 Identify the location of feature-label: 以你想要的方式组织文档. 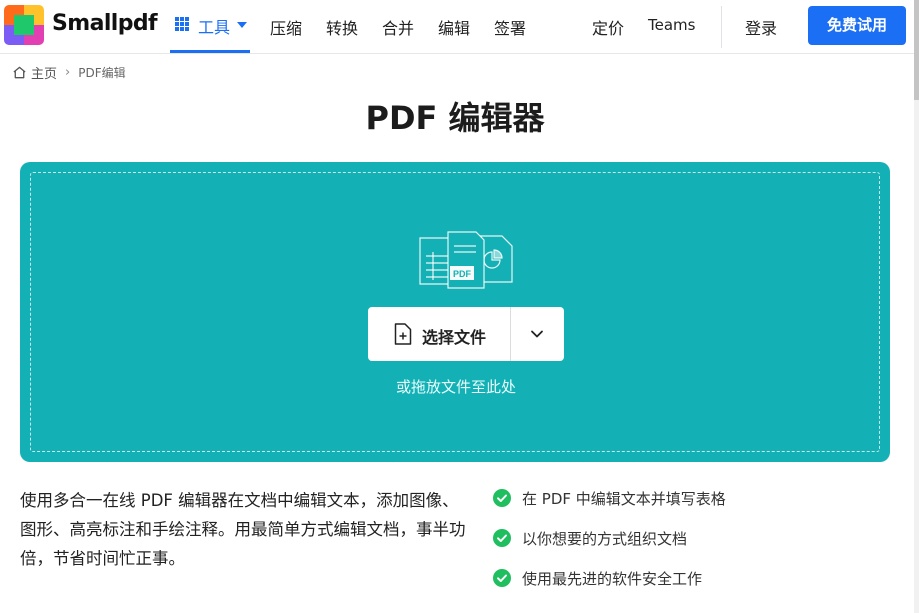
(605, 539).